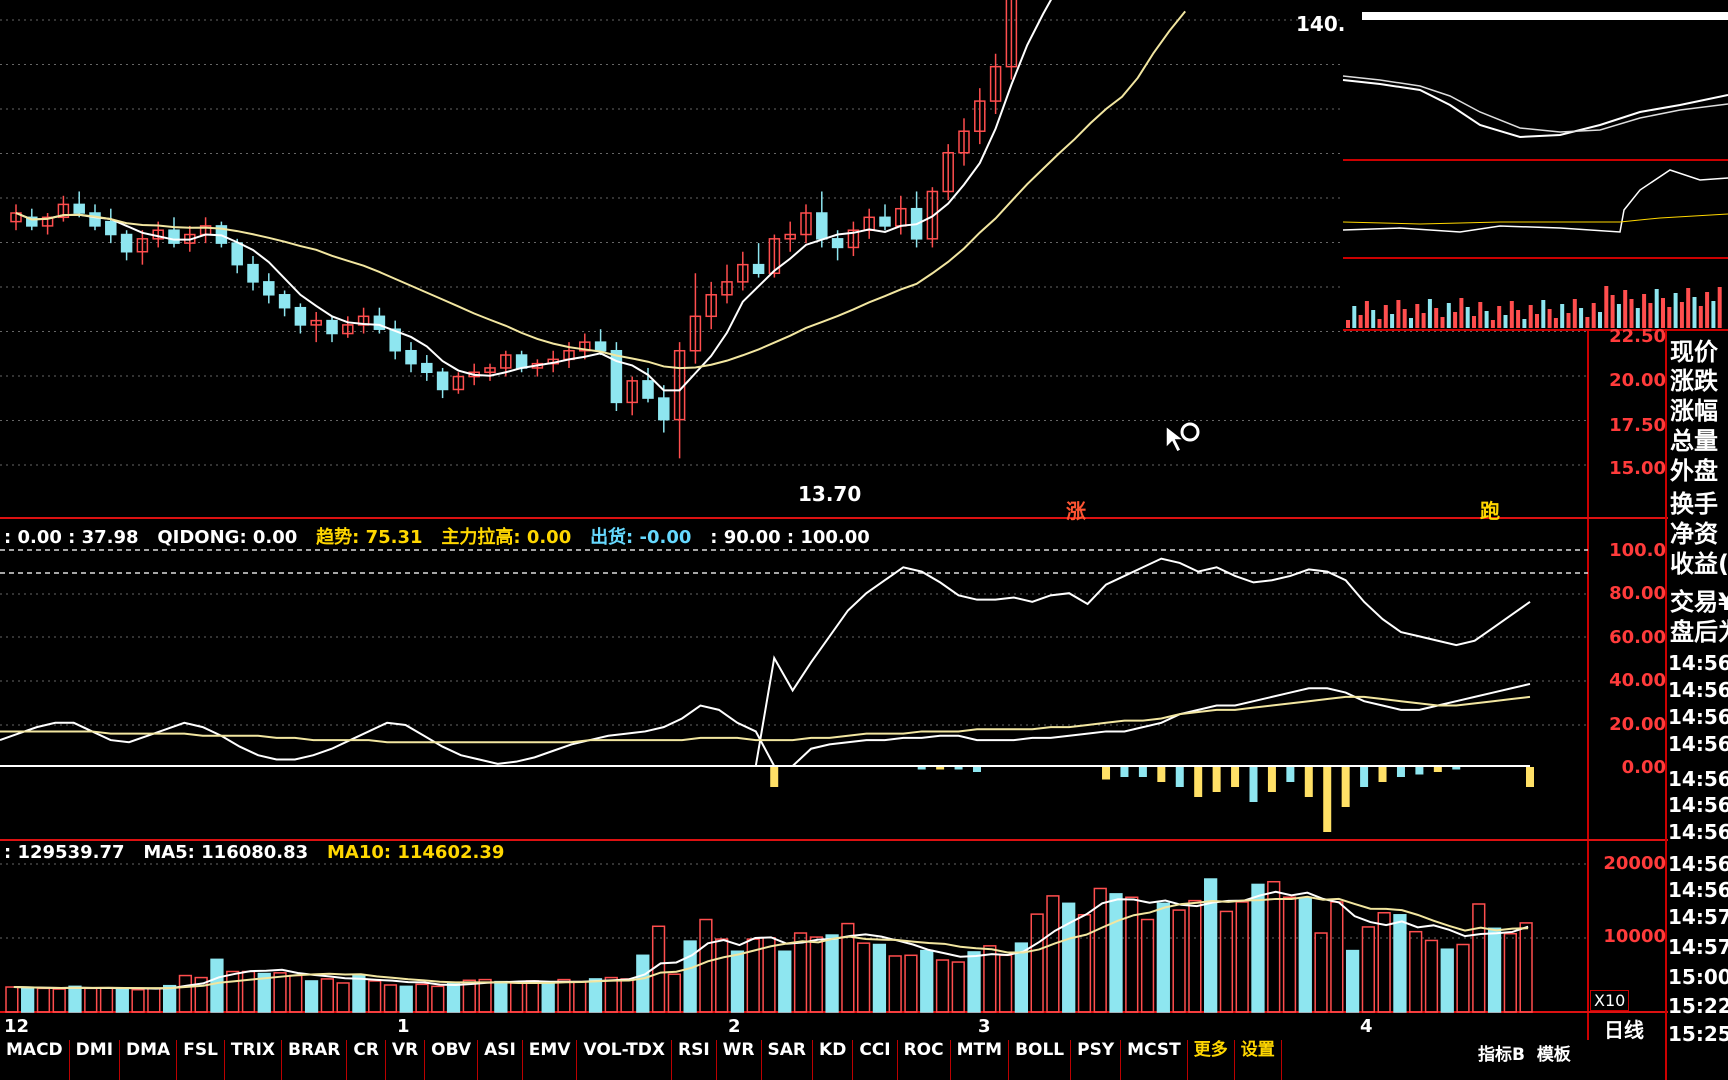 Image resolution: width=1728 pixels, height=1080 pixels. Describe the element at coordinates (1624, 1028) in the screenshot. I see `period-label: 日线` at that location.